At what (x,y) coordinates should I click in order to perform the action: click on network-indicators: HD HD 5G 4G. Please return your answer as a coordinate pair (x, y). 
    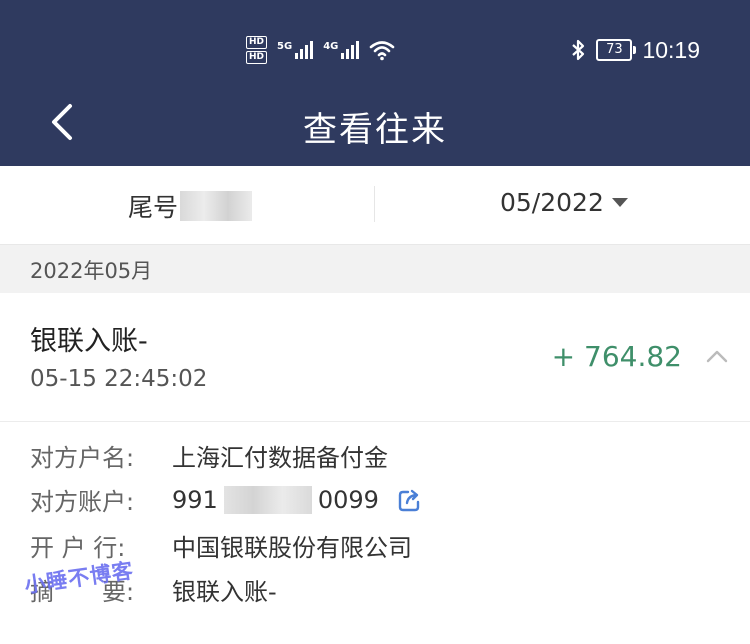
    Looking at the image, I should click on (320, 50).